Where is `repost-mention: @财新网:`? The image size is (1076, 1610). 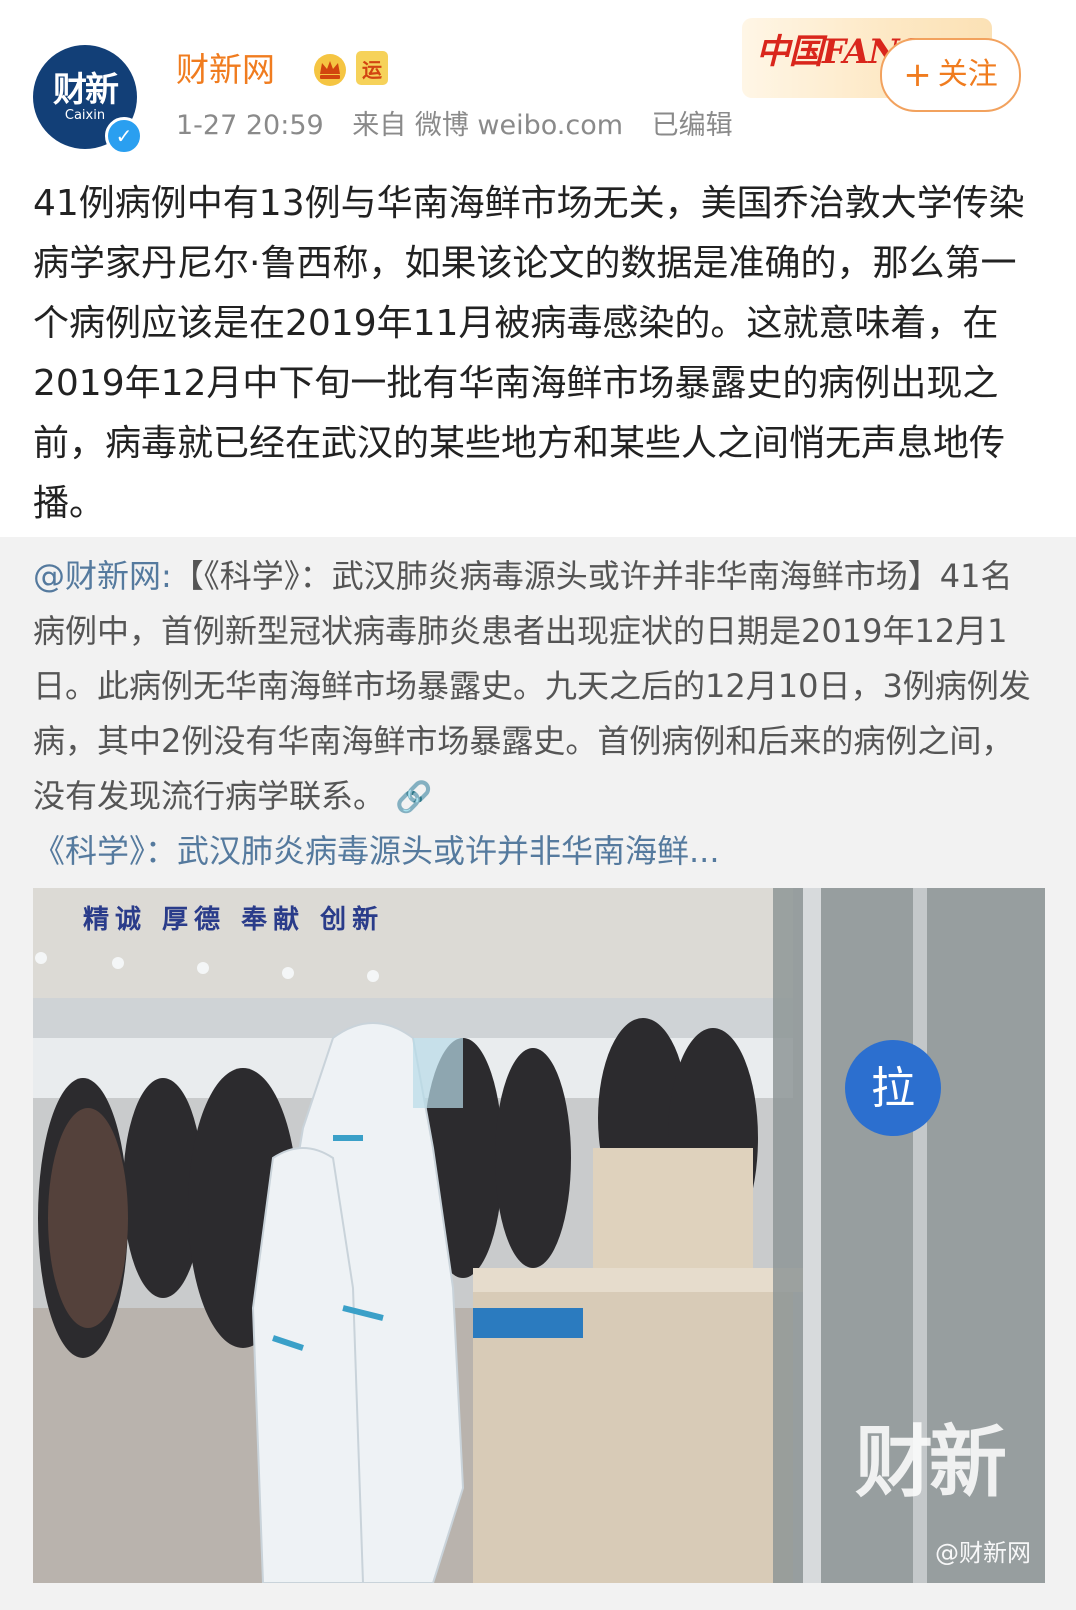
repost-mention: @财新网: is located at coordinates (102, 576).